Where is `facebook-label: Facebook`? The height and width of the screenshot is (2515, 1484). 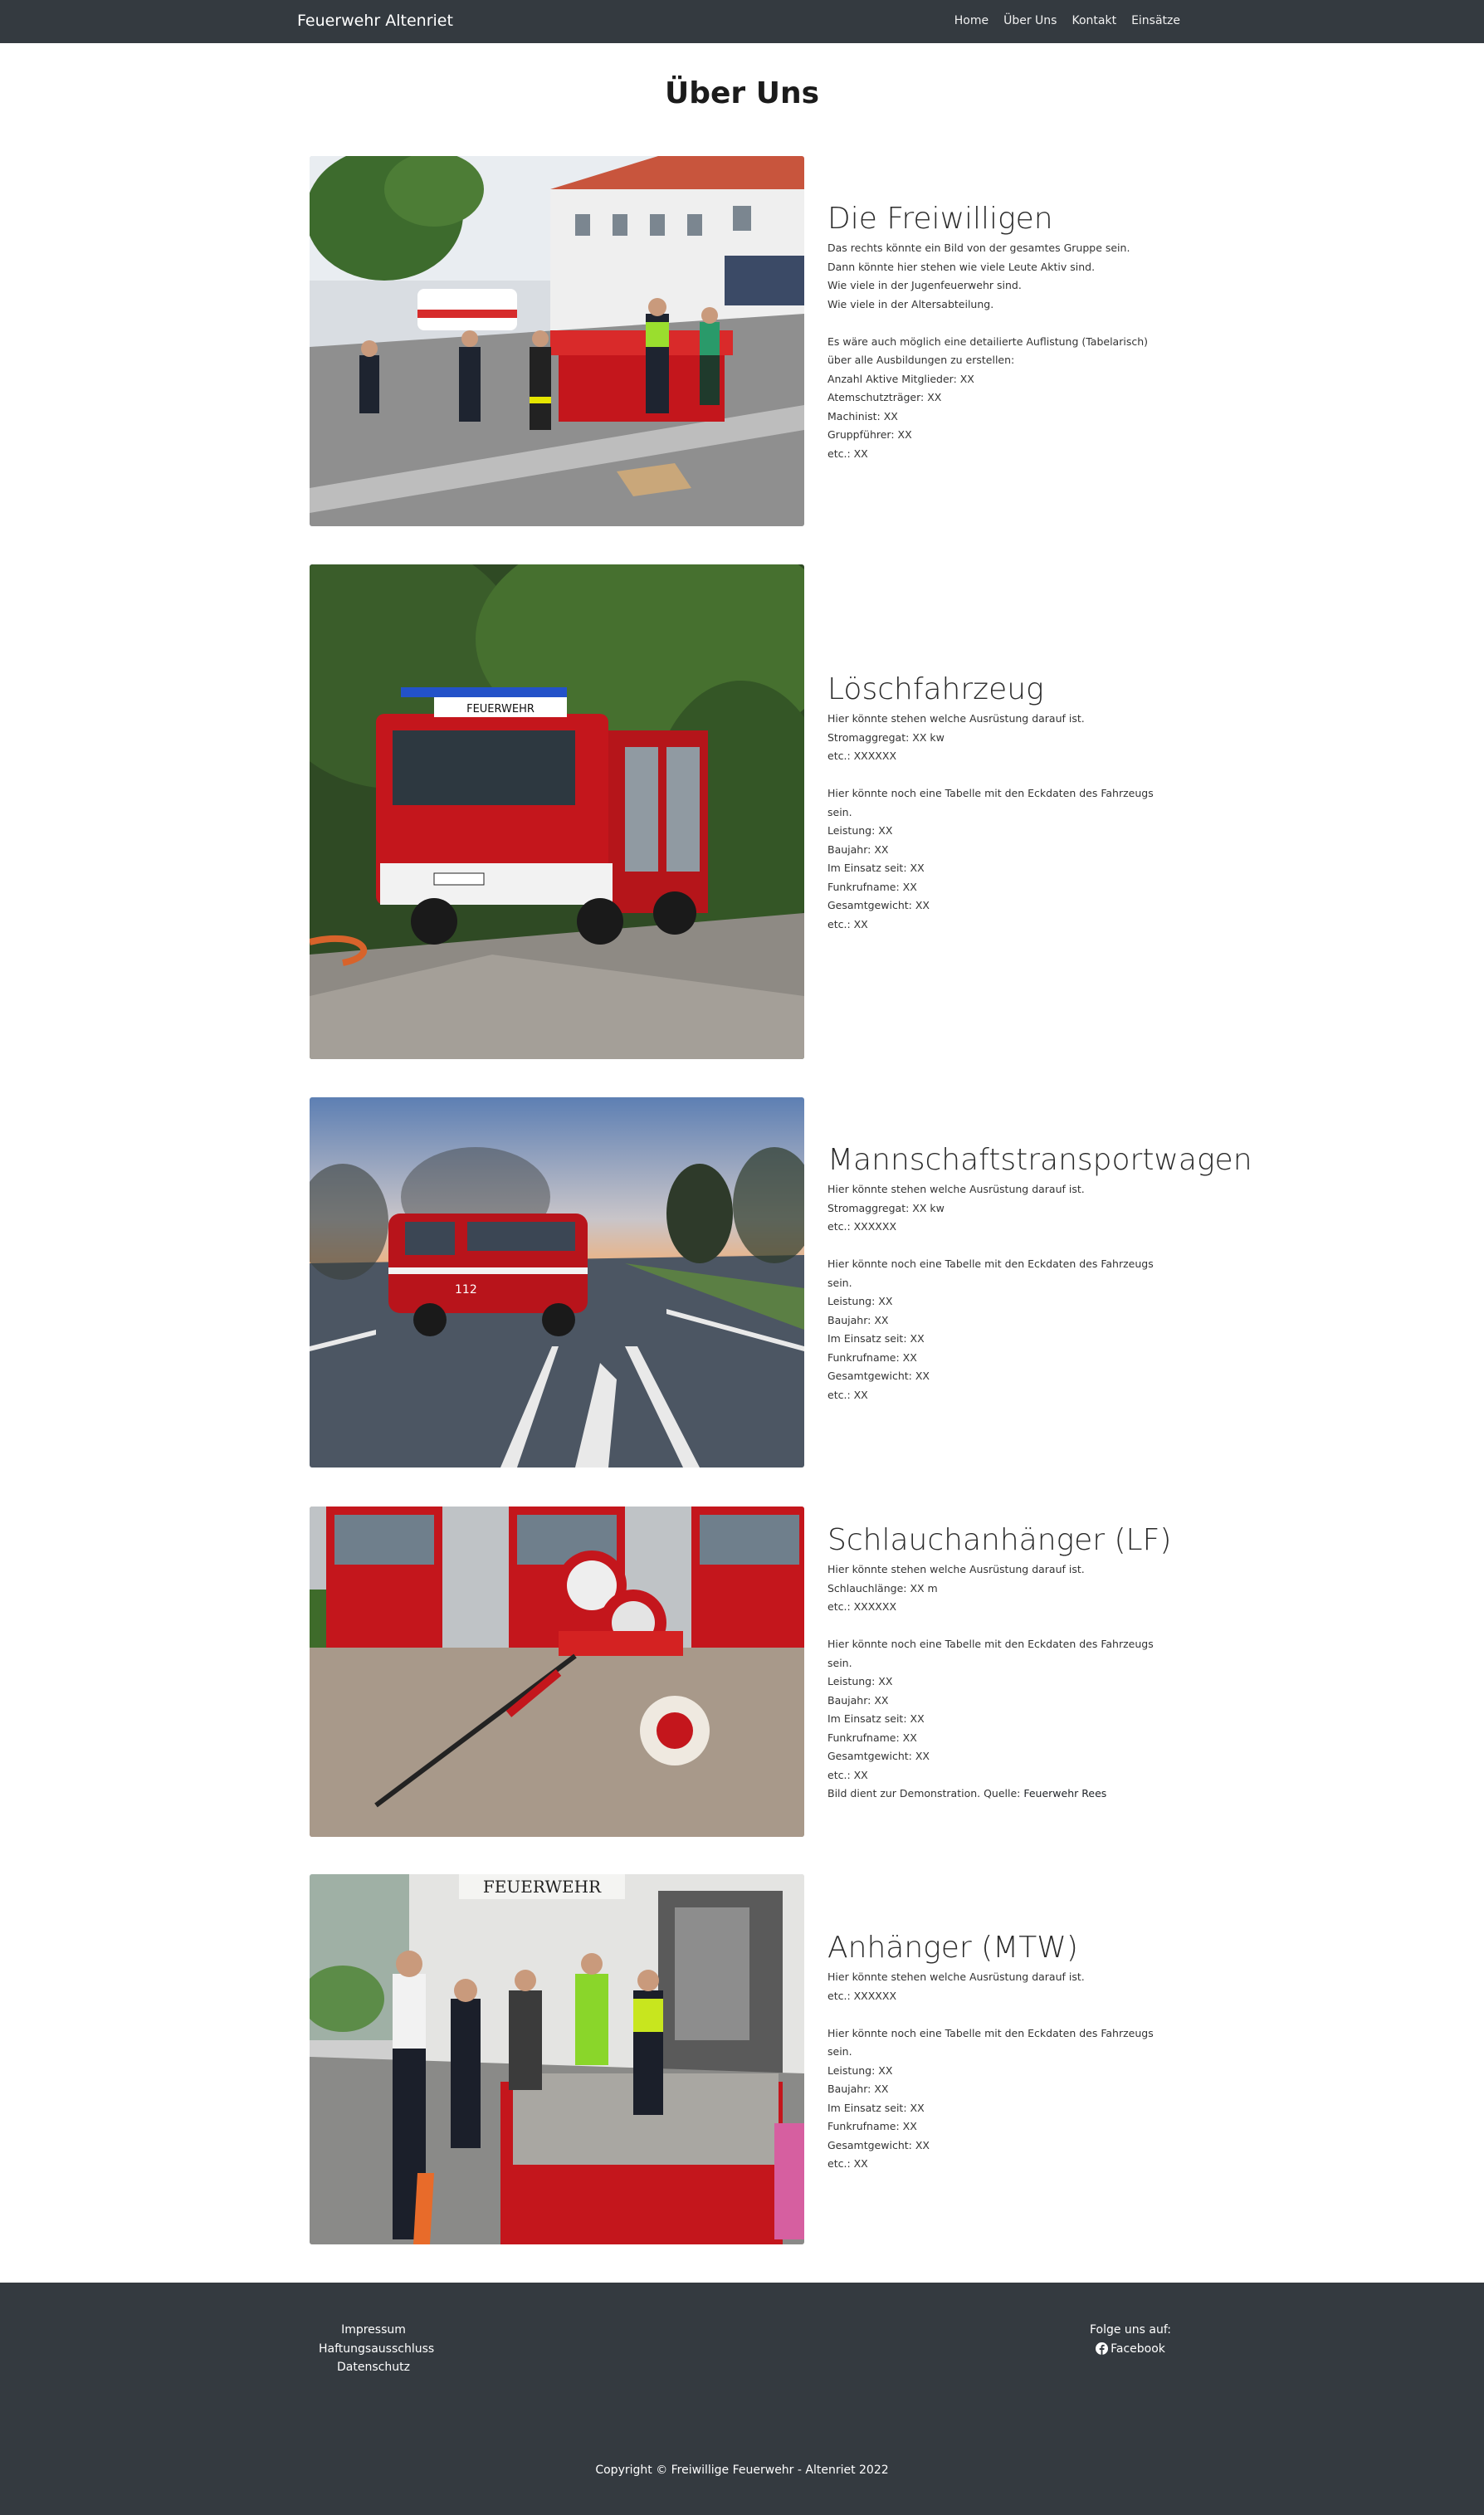 facebook-label: Facebook is located at coordinates (1138, 2349).